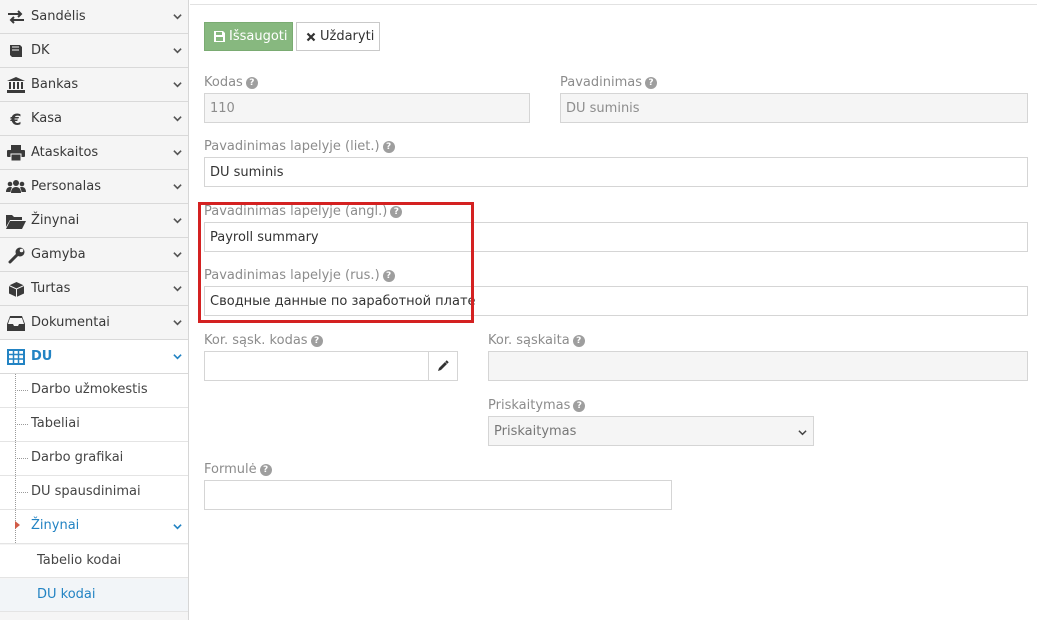 This screenshot has height=620, width=1037. What do you see at coordinates (616, 172) in the screenshot?
I see `lapelyje-liet-input: DU suminis` at bounding box center [616, 172].